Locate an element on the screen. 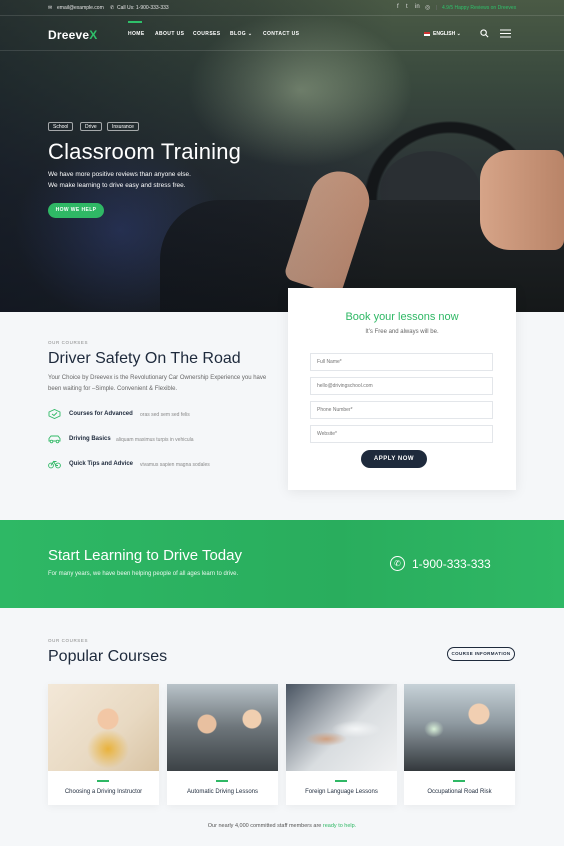  linkedin-icon: in is located at coordinates (417, 7).